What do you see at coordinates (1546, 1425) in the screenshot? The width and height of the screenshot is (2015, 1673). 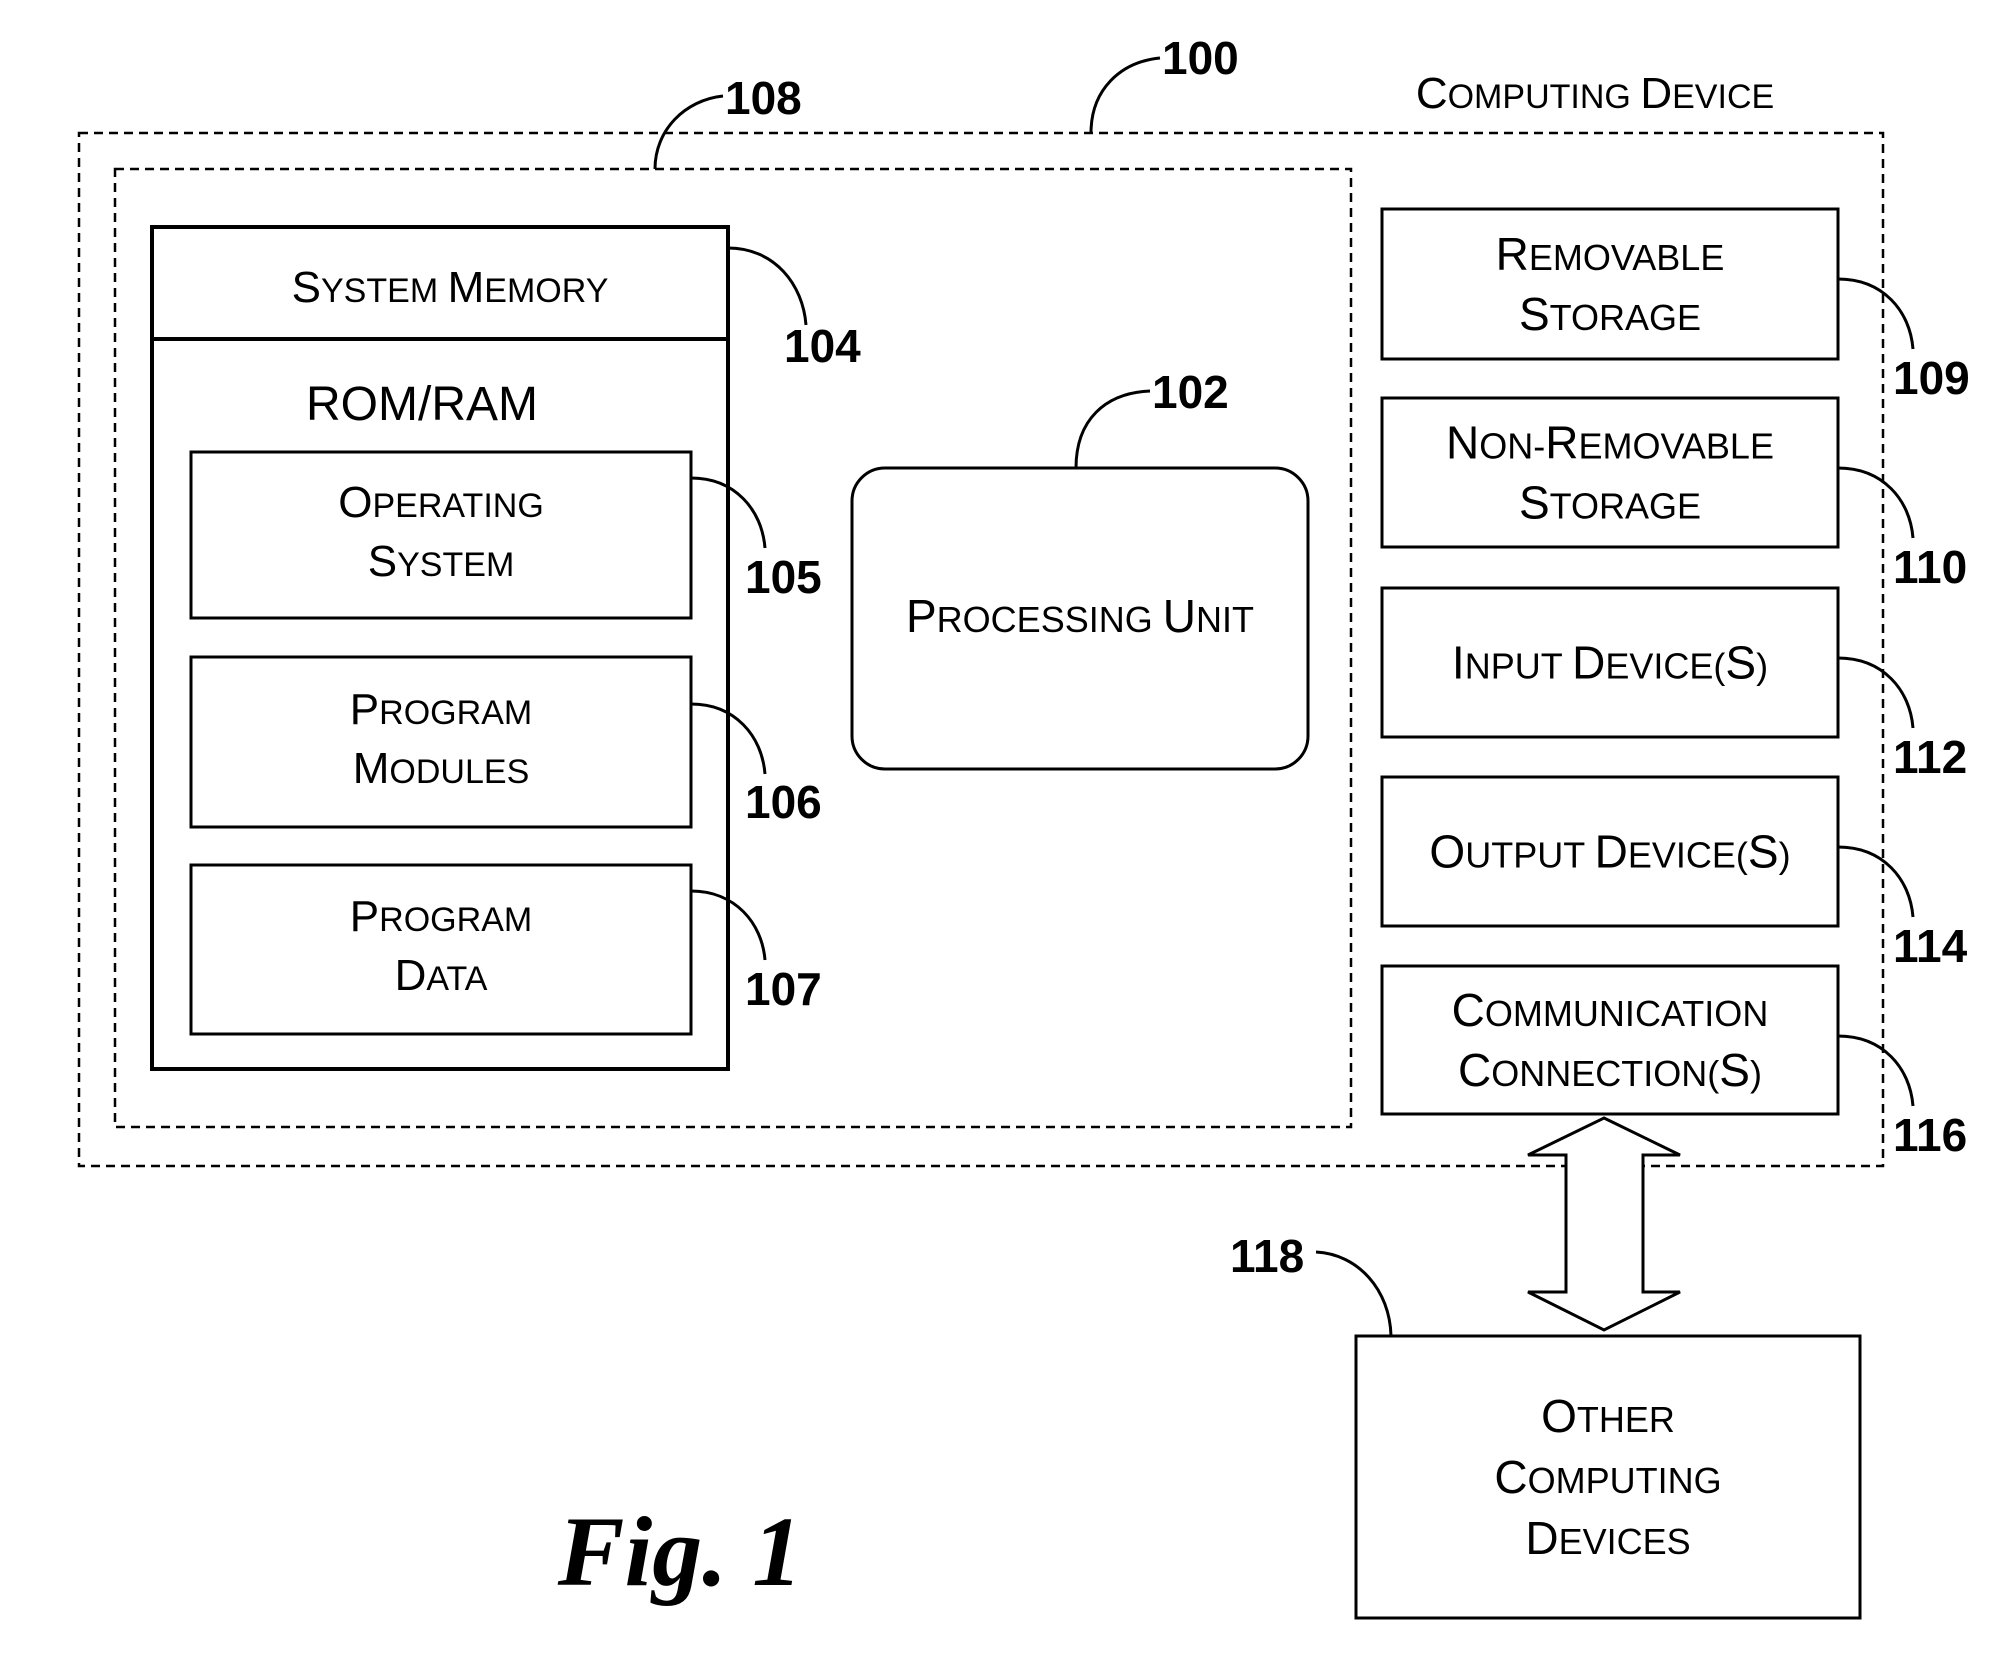 I see `other-computing-devices-block: OTHER COMPUTING DEVICES 118` at bounding box center [1546, 1425].